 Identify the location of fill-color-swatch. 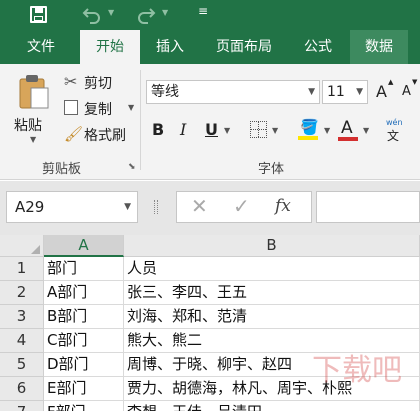
(308, 138).